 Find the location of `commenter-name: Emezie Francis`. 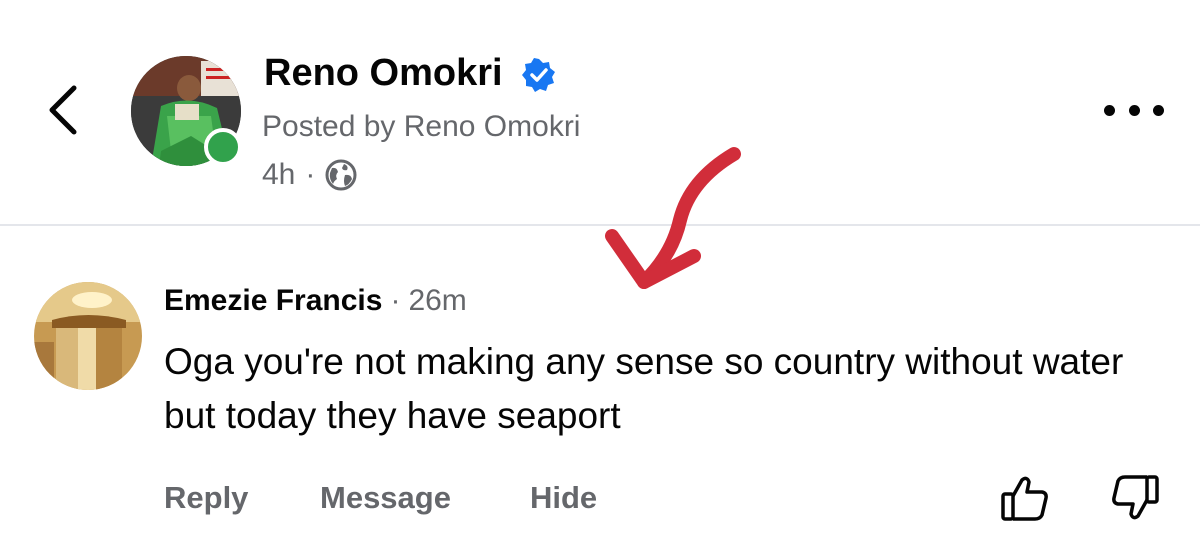

commenter-name: Emezie Francis is located at coordinates (273, 301).